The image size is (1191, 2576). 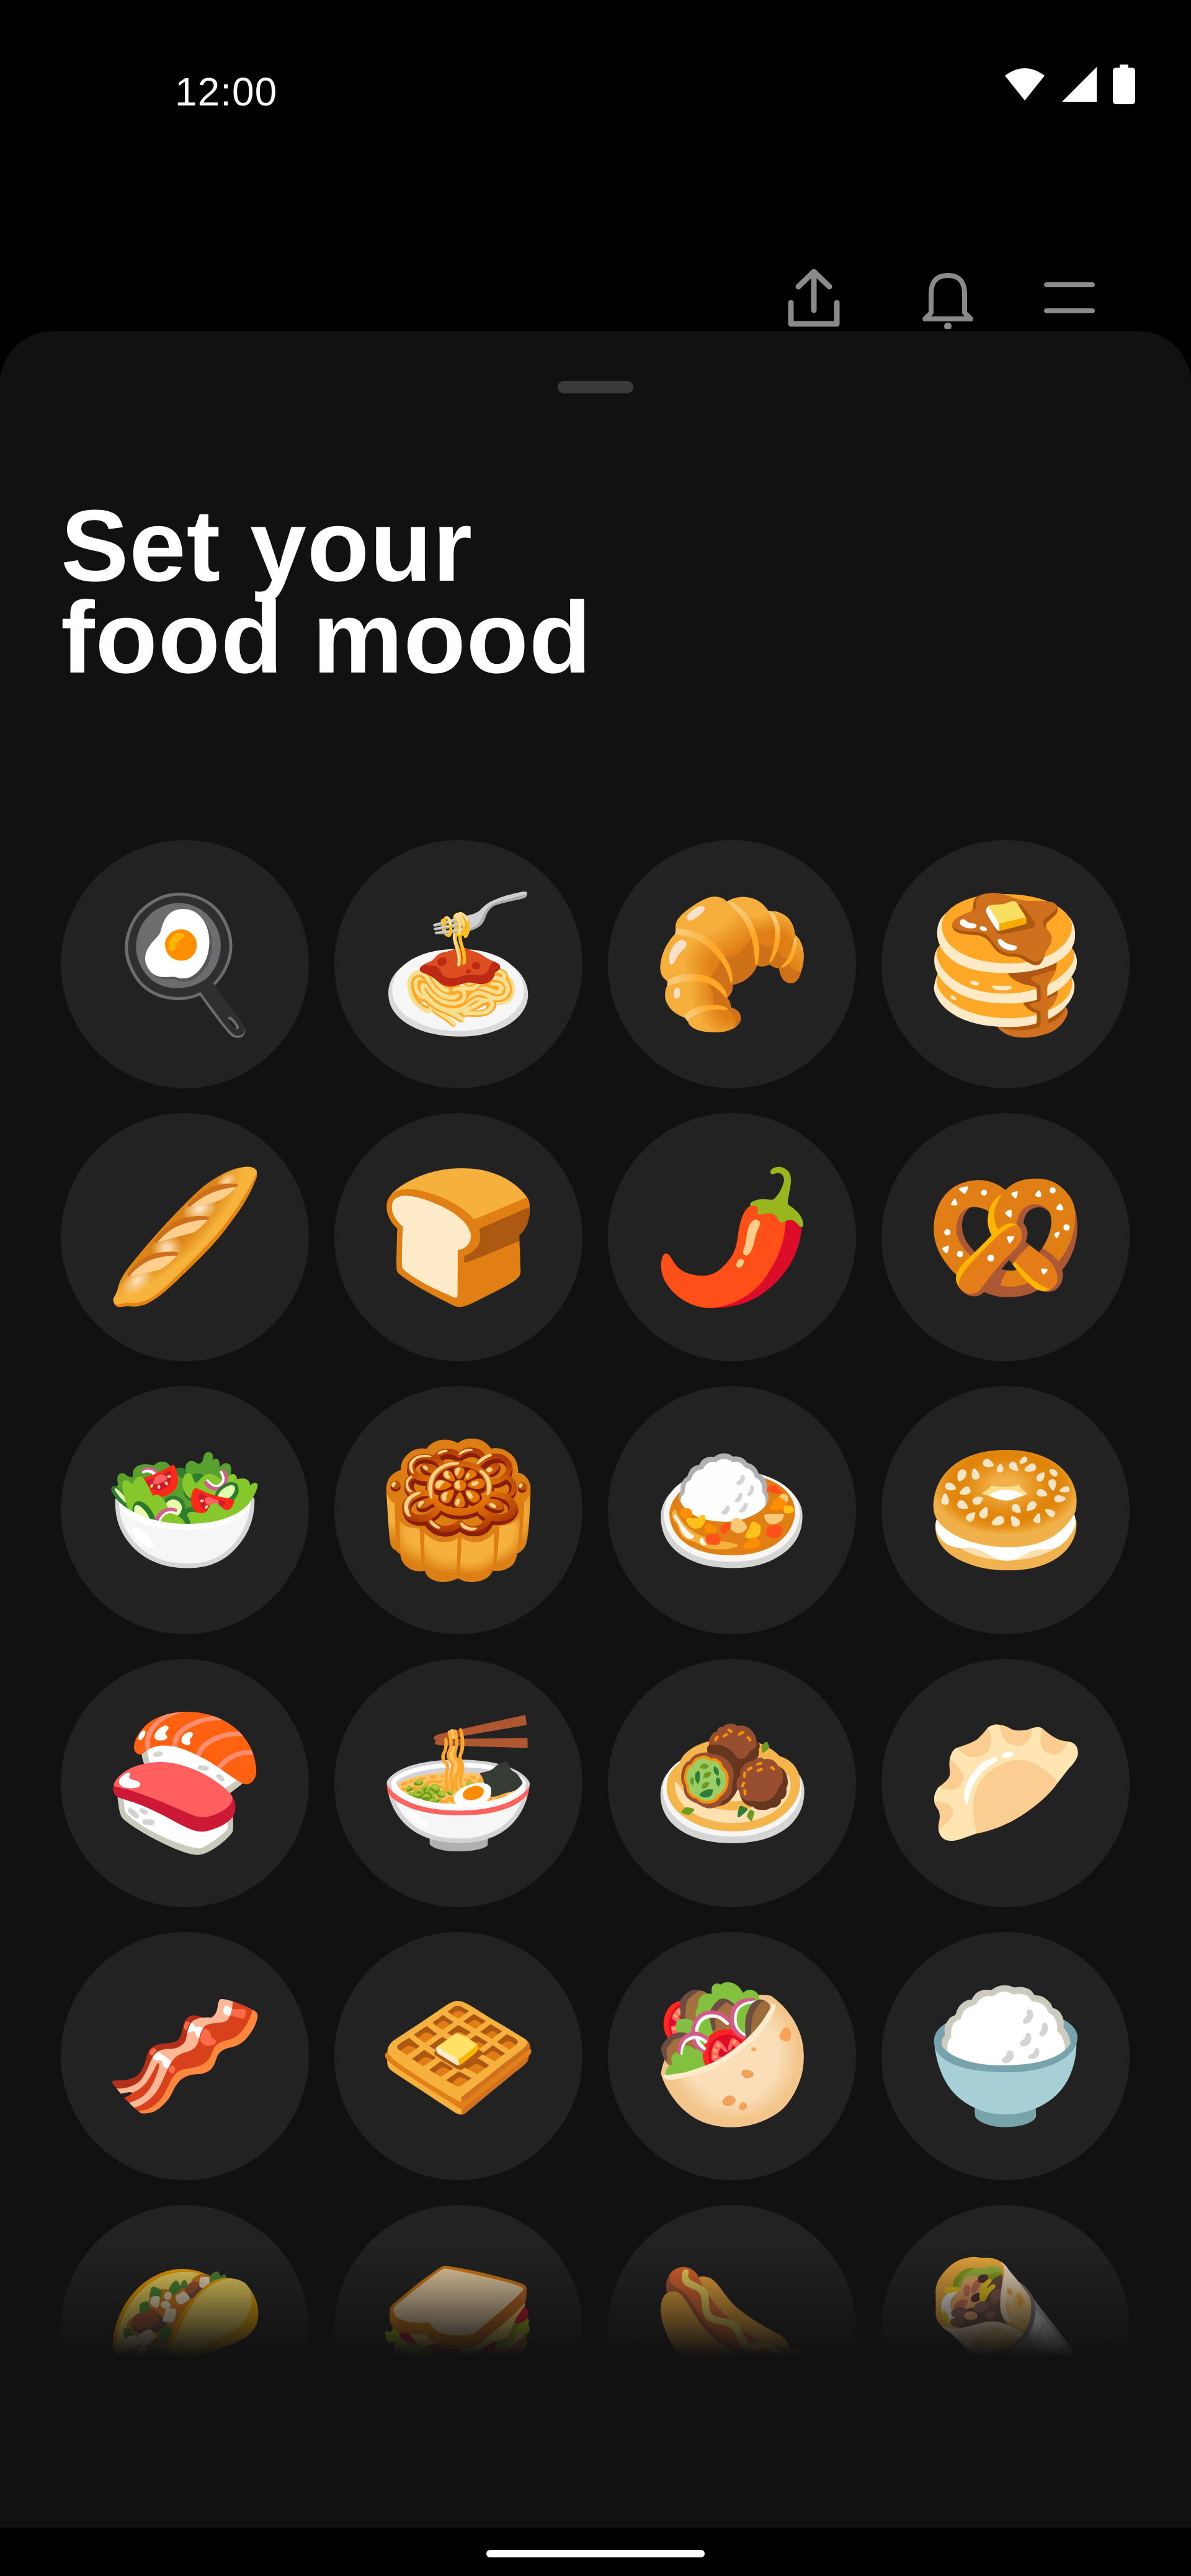 I want to click on dumpling-emoji: 🥟, so click(x=1006, y=1783).